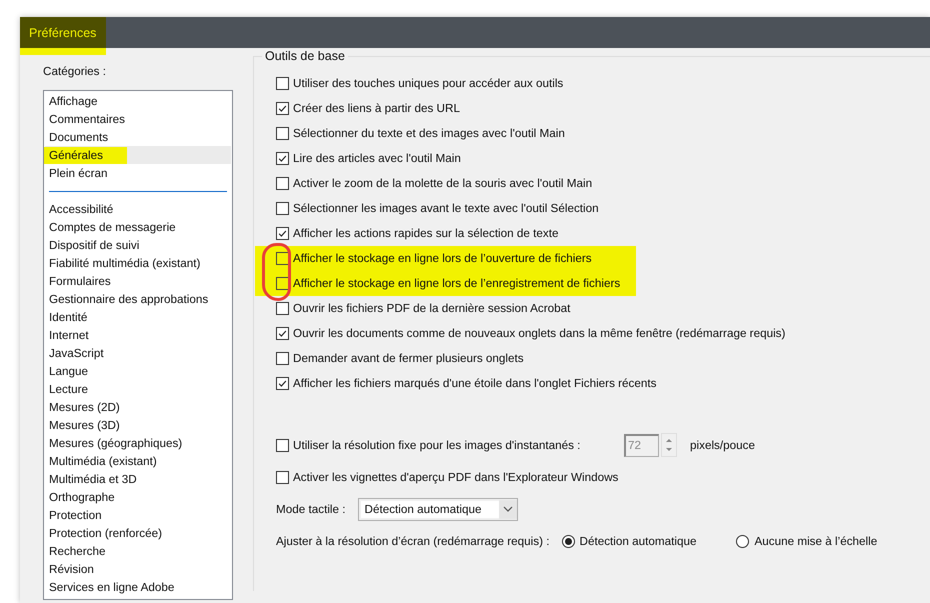 The image size is (930, 603). What do you see at coordinates (437, 445) in the screenshot?
I see `option-label: Utiliser la résolution fixe pour les images d'instantanés :` at bounding box center [437, 445].